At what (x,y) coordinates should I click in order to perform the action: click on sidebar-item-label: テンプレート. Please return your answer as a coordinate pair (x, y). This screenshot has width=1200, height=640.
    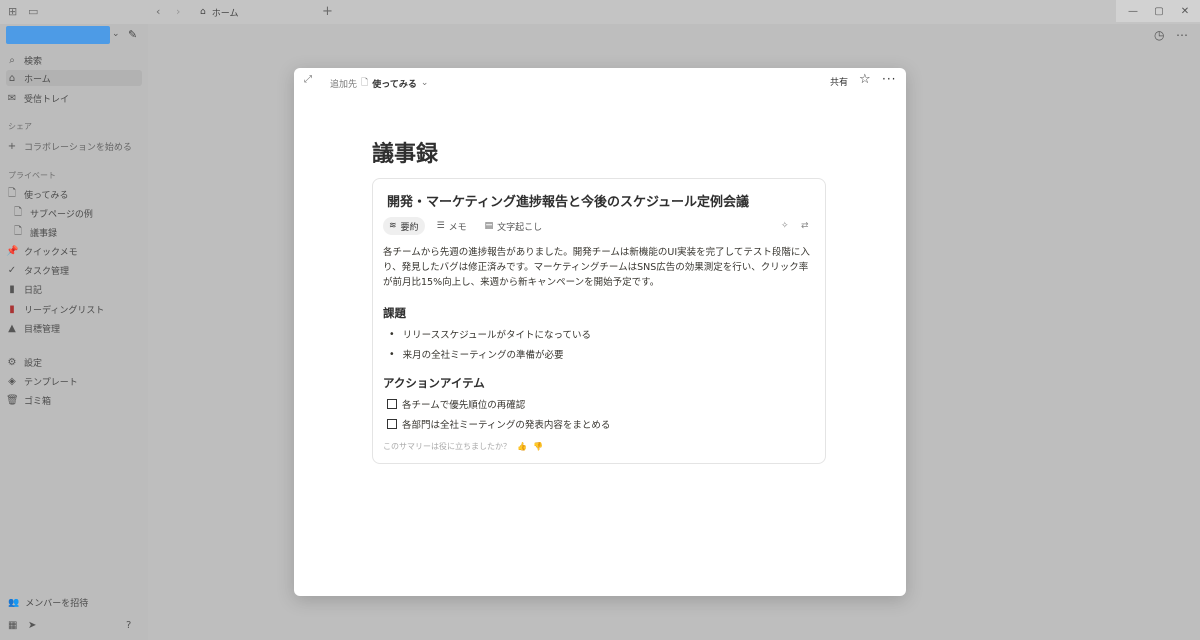
    Looking at the image, I should click on (51, 382).